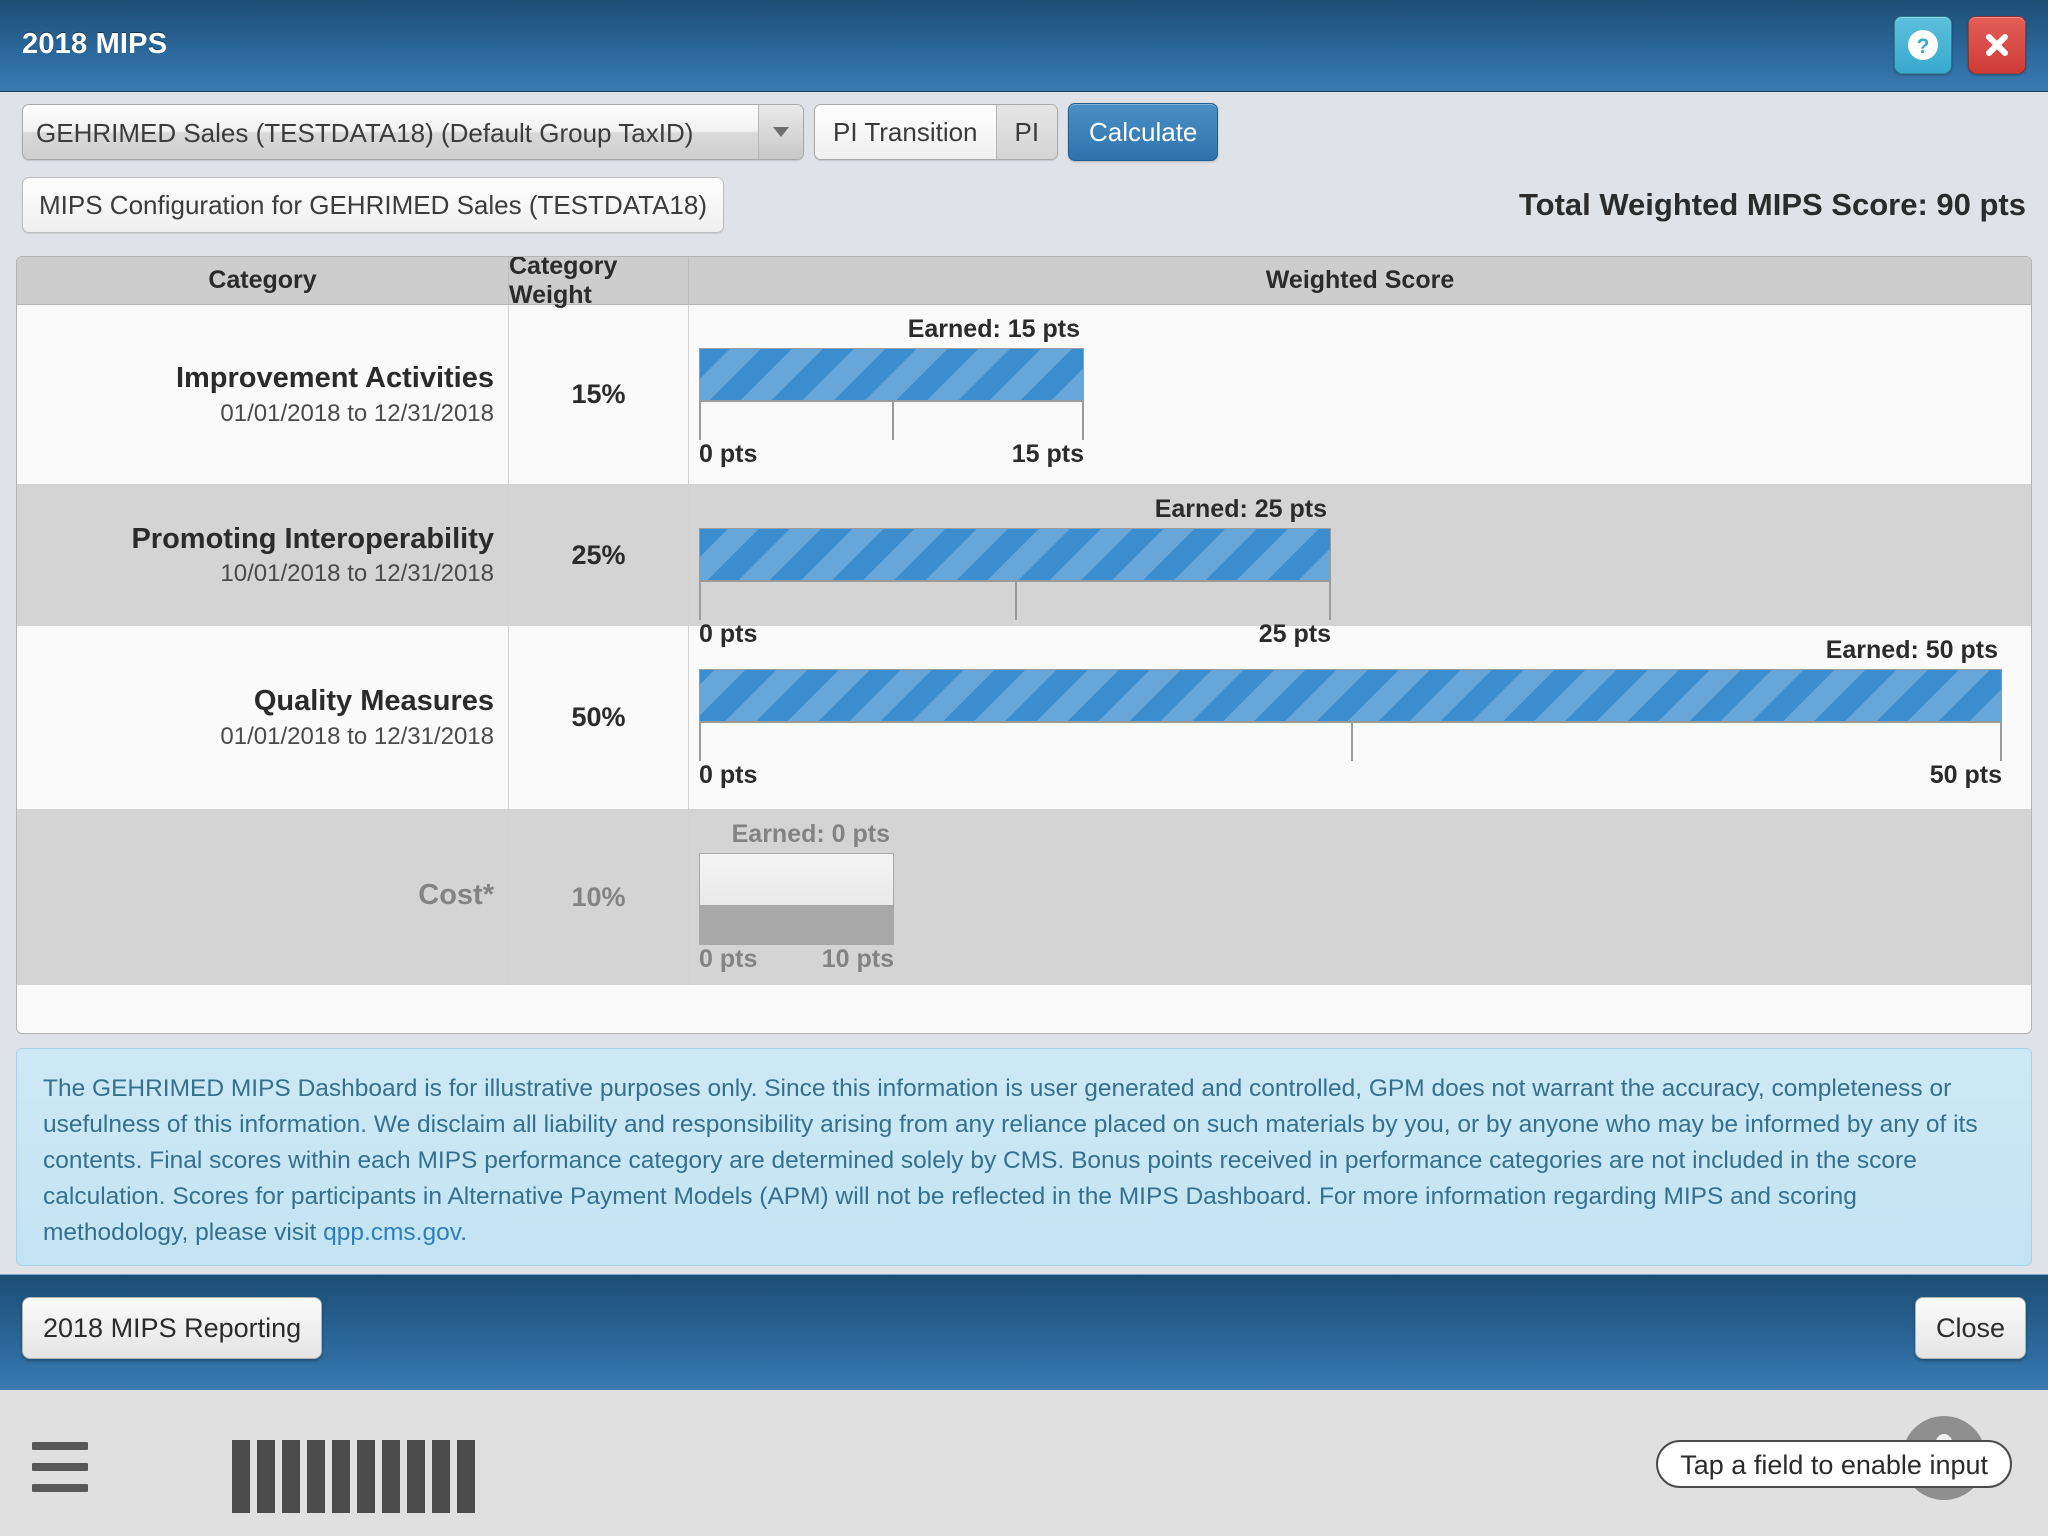 The height and width of the screenshot is (1536, 2048). I want to click on earned-label: Earned: 15 pts, so click(993, 329).